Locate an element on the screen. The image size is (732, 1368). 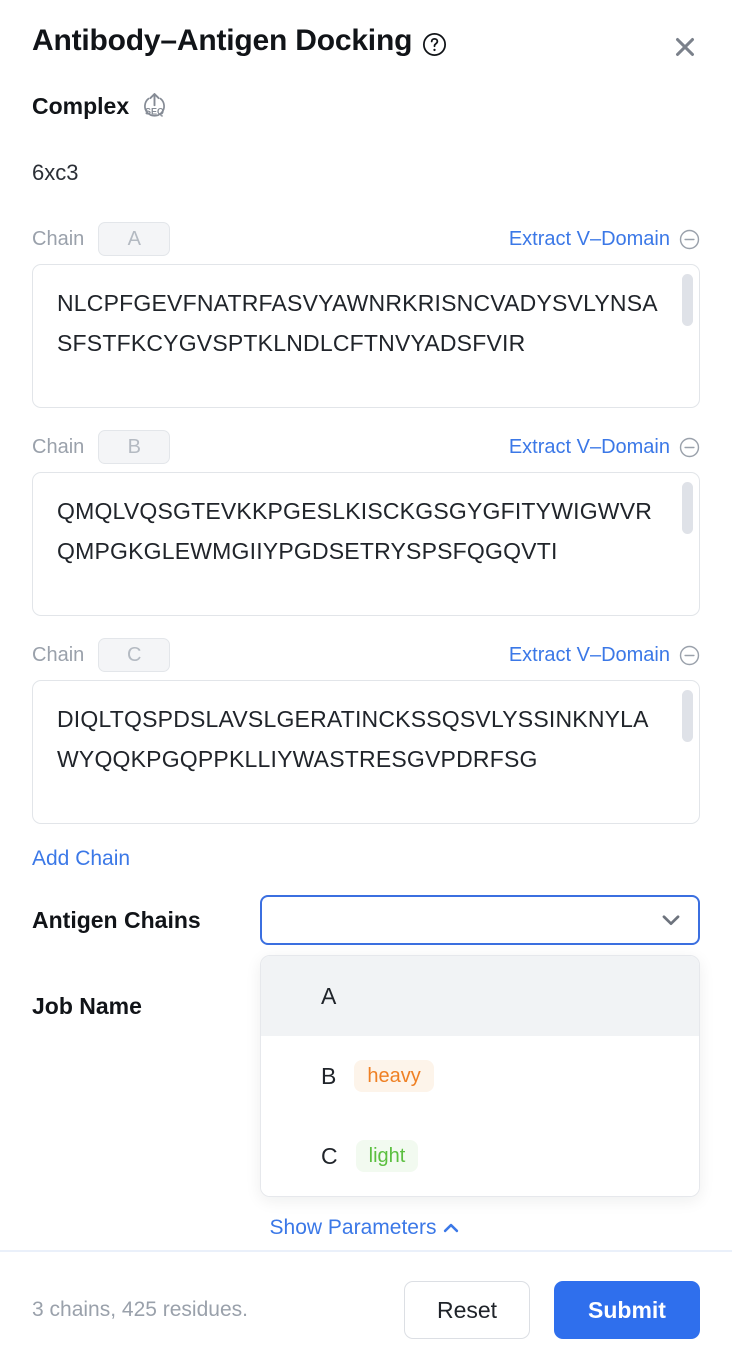
chain-type-badge-heavy: heavy is located at coordinates (394, 1076).